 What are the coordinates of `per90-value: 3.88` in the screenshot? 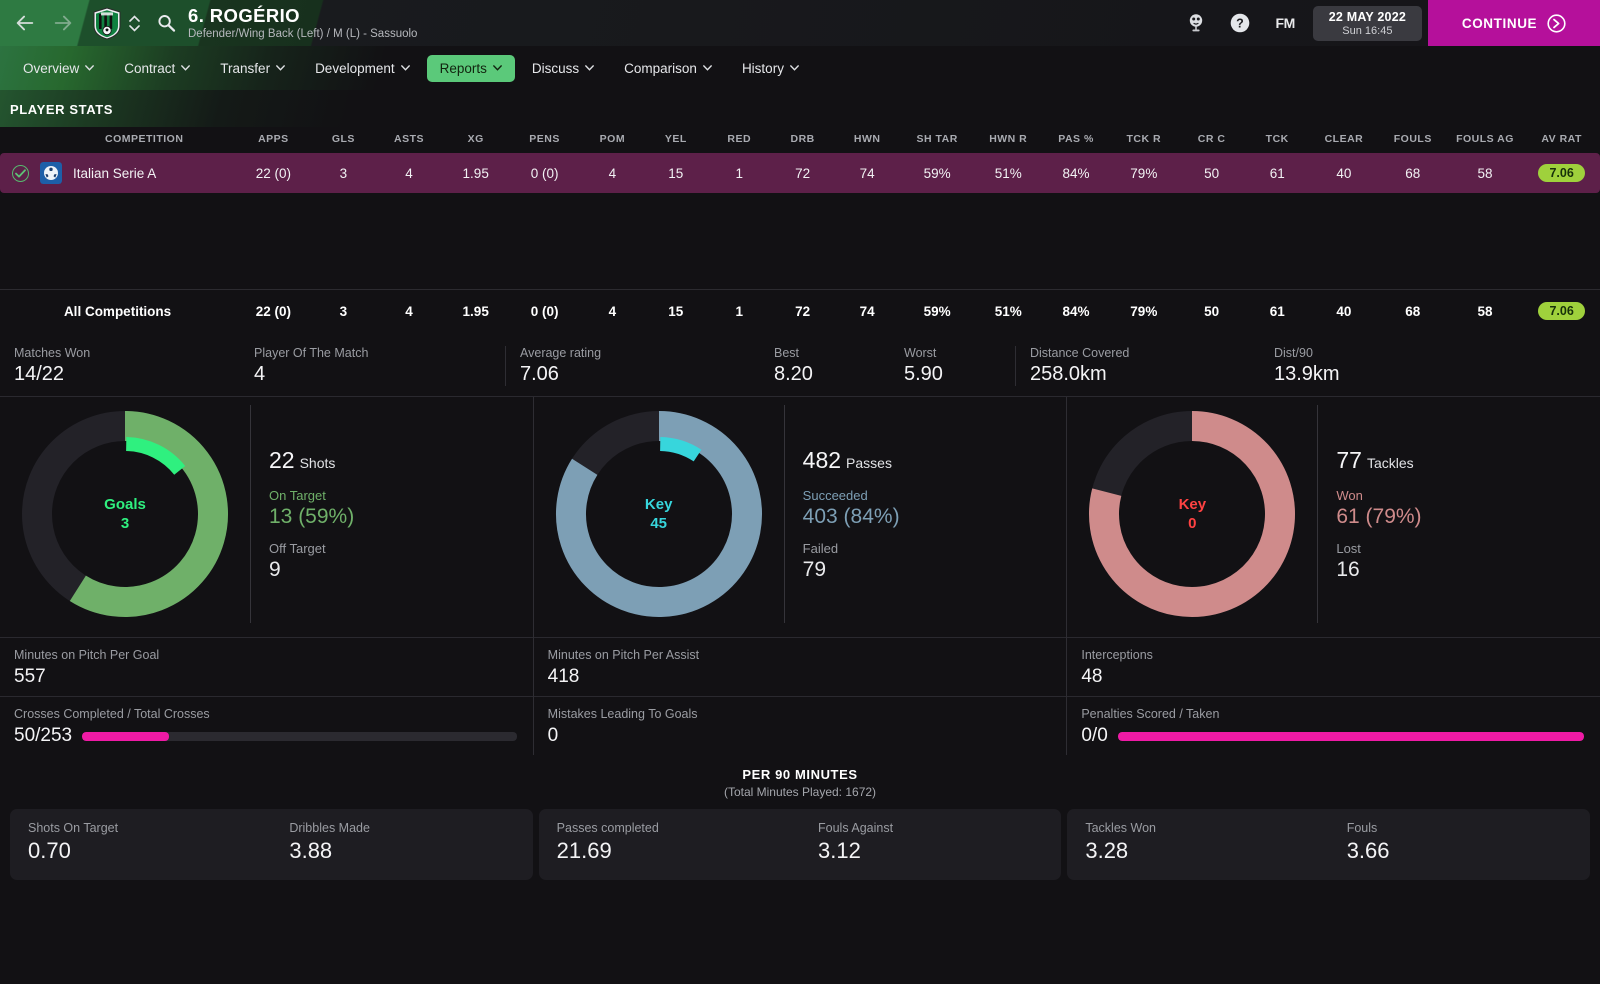 It's located at (311, 850).